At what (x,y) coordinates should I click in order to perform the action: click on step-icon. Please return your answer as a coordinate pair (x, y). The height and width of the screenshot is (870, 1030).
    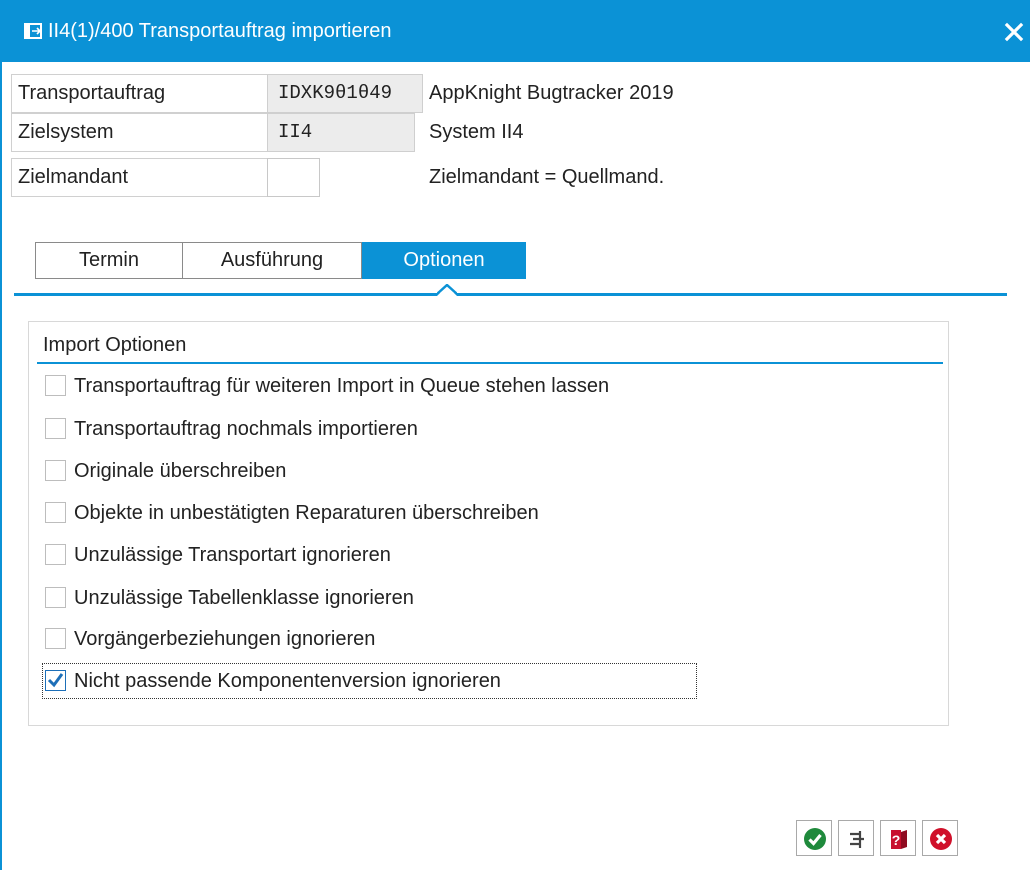
    Looking at the image, I should click on (857, 839).